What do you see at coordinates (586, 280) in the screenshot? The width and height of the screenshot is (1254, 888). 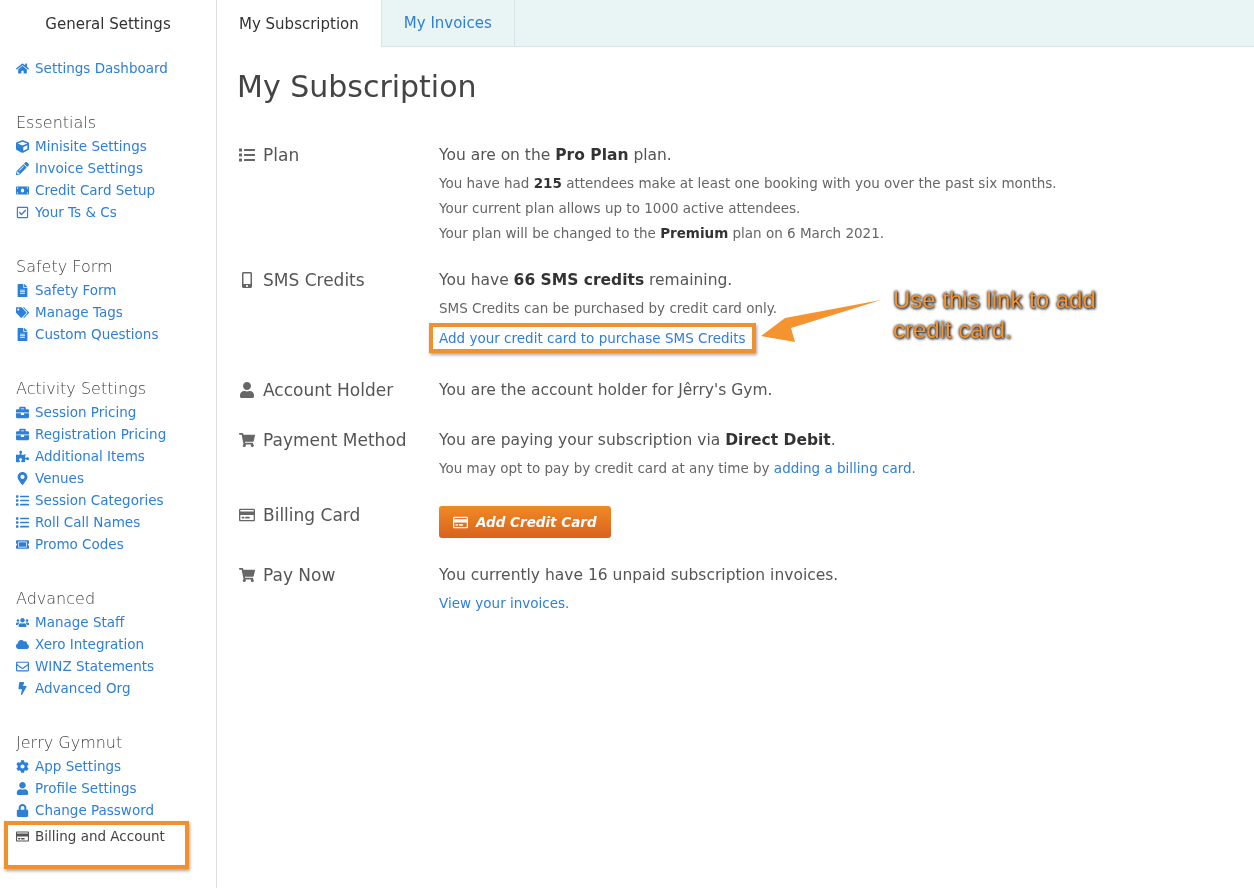 I see `paragraph: You have 66 SMS credits remaining.` at bounding box center [586, 280].